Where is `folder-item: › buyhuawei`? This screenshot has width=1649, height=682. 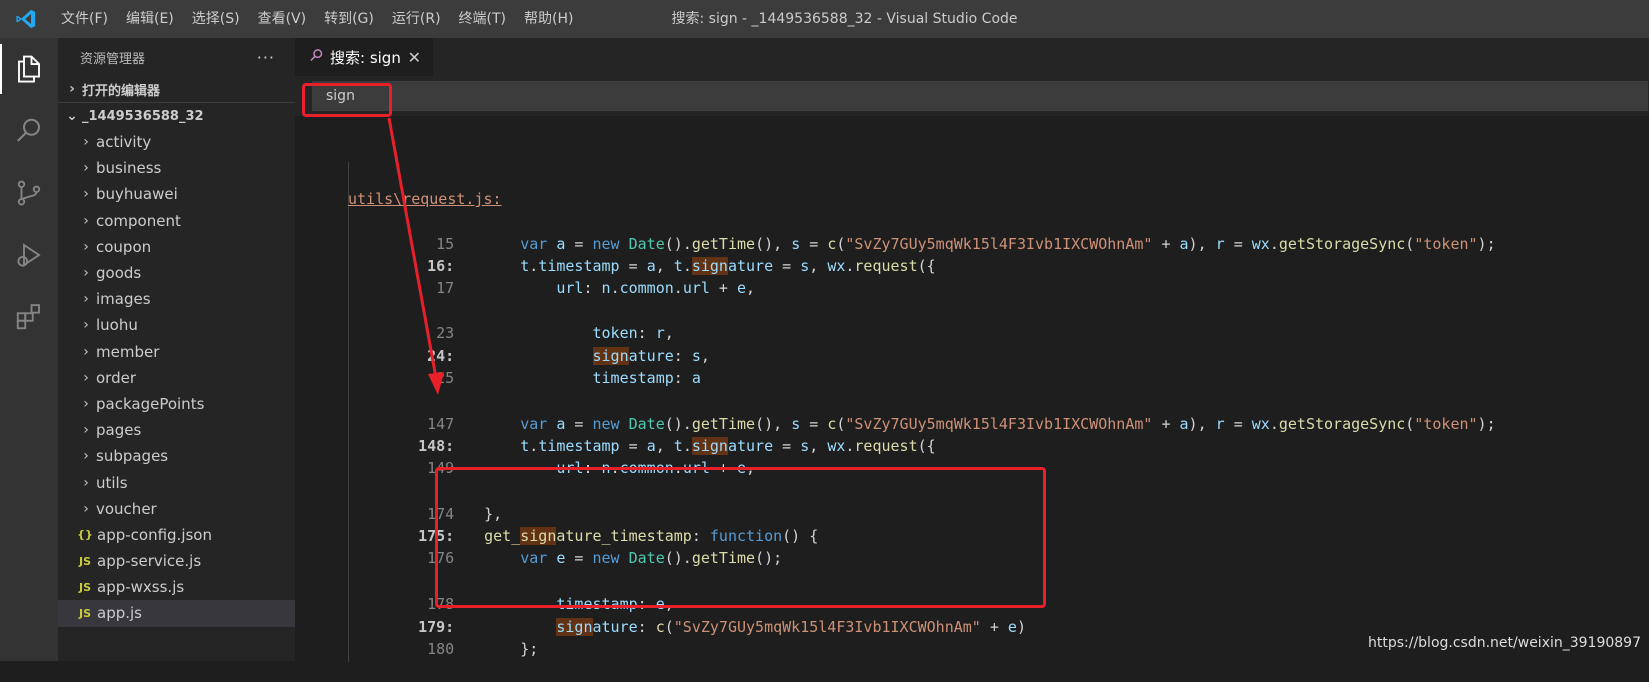 folder-item: › buyhuawei is located at coordinates (176, 194).